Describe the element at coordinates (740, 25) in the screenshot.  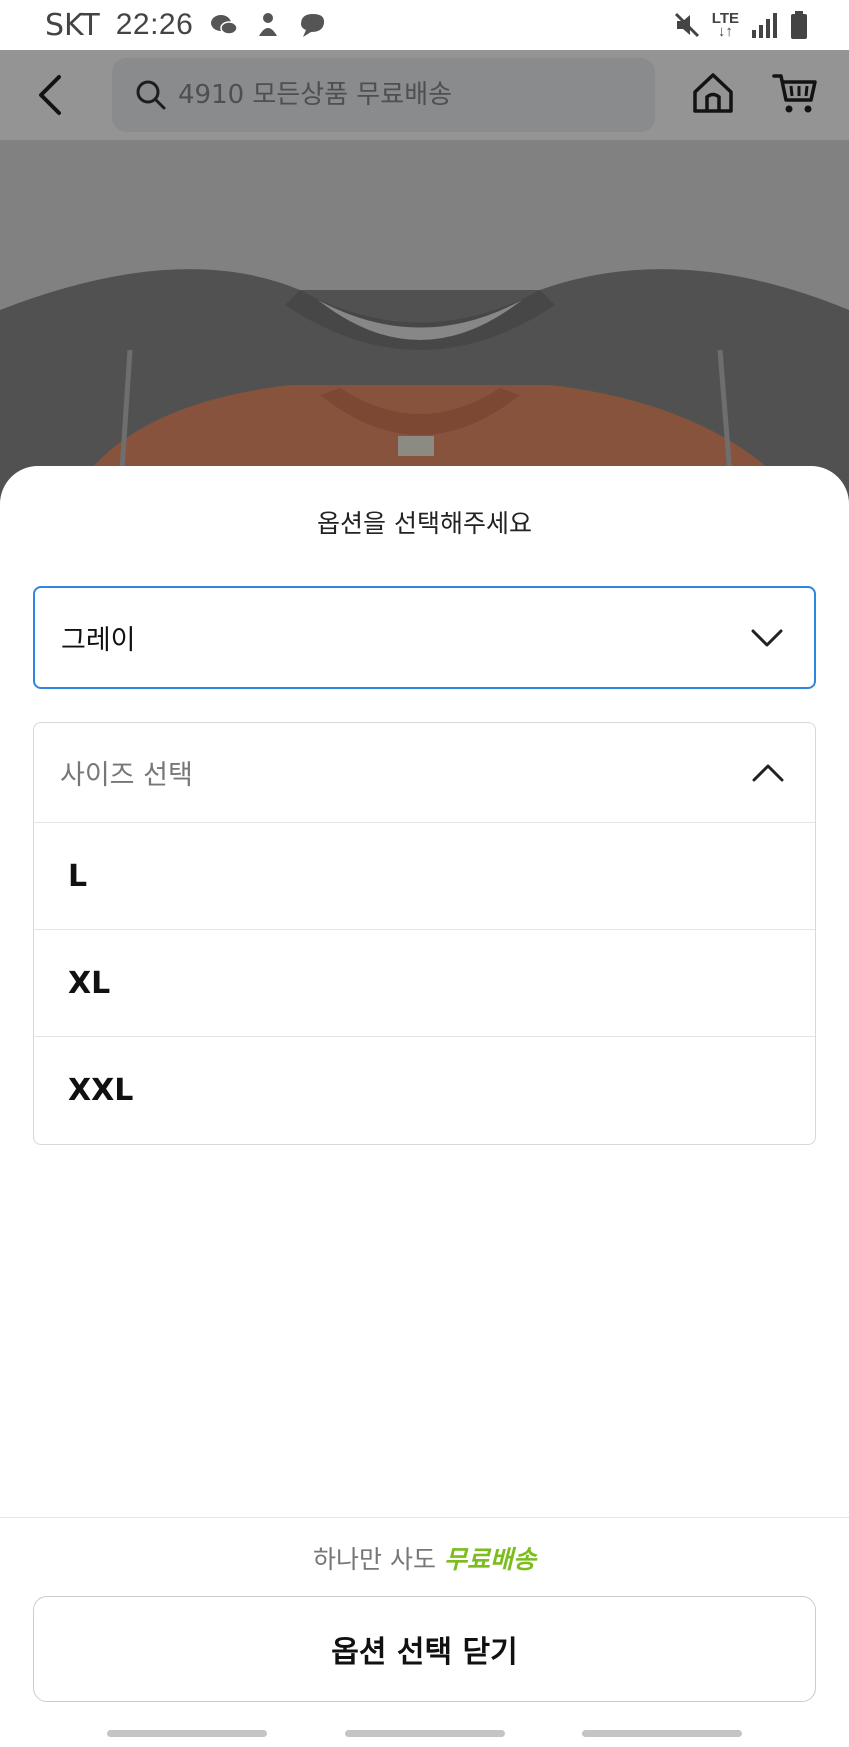
I see `status-right: LTE ↓↑` at that location.